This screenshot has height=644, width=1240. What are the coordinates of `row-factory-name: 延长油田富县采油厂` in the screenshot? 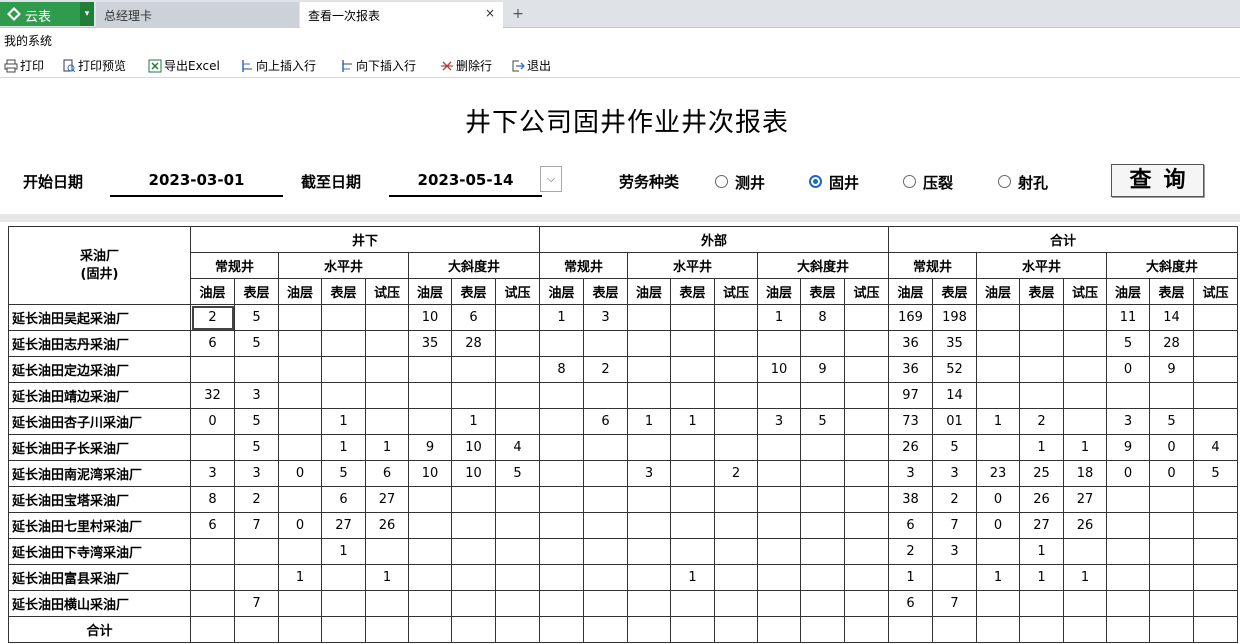 It's located at (99, 577).